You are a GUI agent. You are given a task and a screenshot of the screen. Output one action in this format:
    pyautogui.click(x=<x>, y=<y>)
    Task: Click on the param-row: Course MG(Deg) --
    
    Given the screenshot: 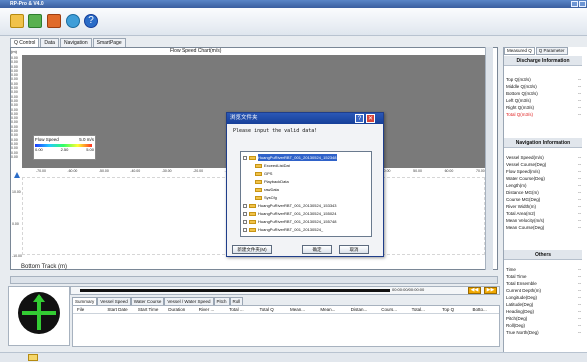 What is the action you would take?
    pyautogui.click(x=544, y=199)
    